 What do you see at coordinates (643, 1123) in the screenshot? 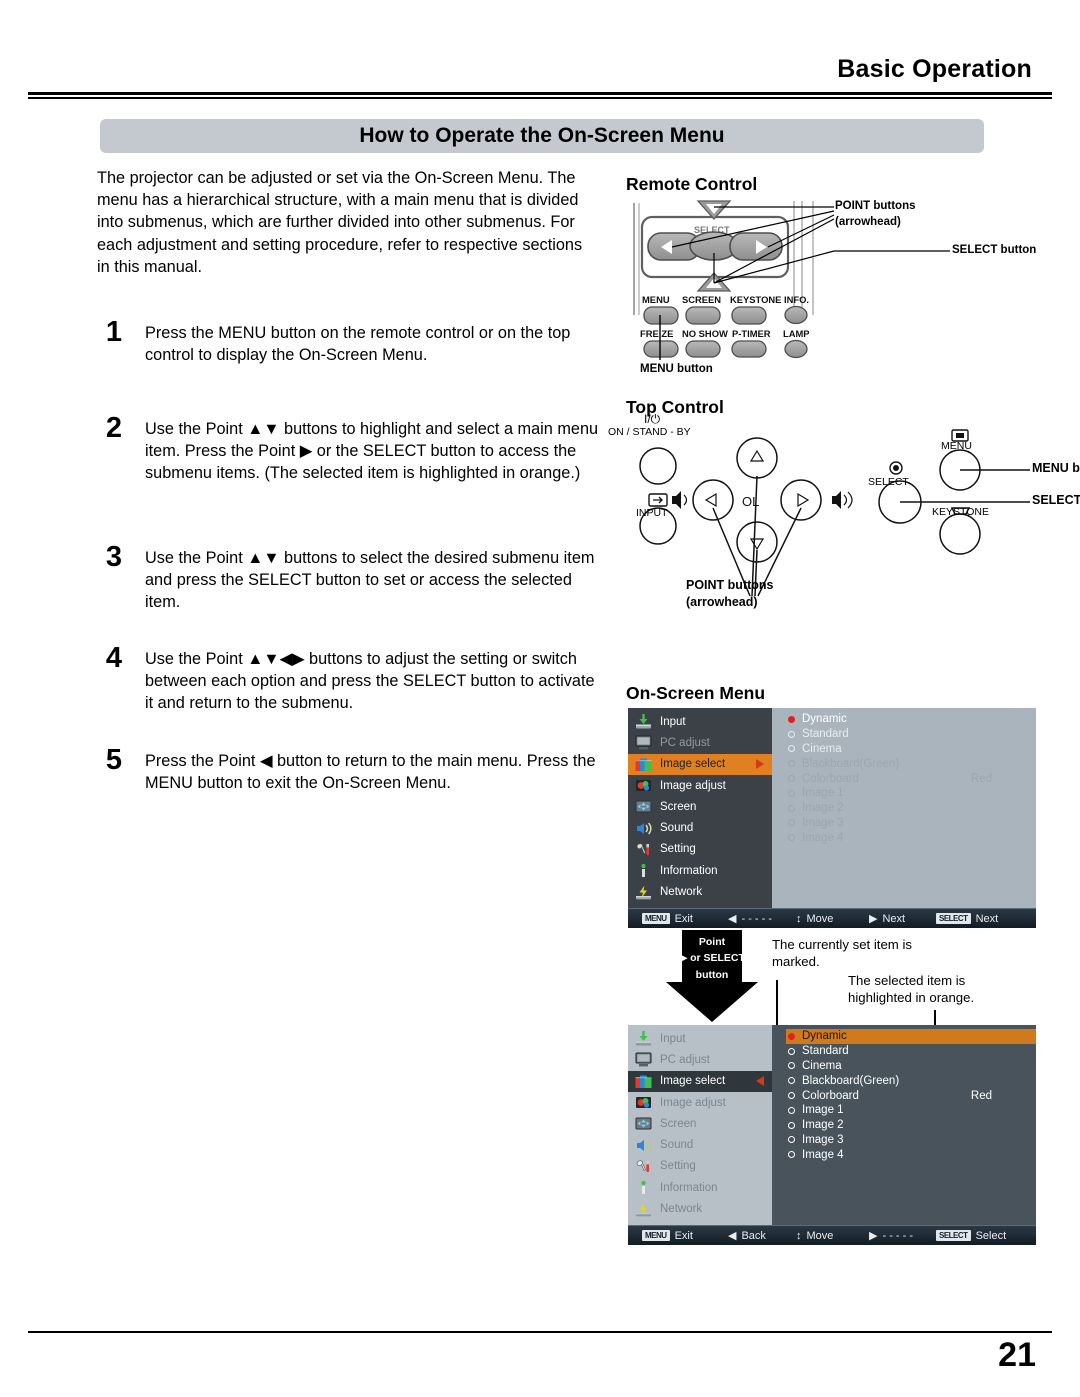
I see `screen-icon` at bounding box center [643, 1123].